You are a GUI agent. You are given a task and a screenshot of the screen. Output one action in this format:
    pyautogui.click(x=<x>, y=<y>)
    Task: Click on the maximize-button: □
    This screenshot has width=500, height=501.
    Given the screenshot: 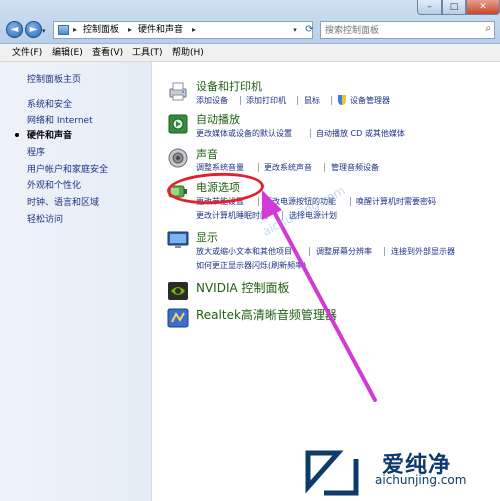 What is the action you would take?
    pyautogui.click(x=454, y=7)
    